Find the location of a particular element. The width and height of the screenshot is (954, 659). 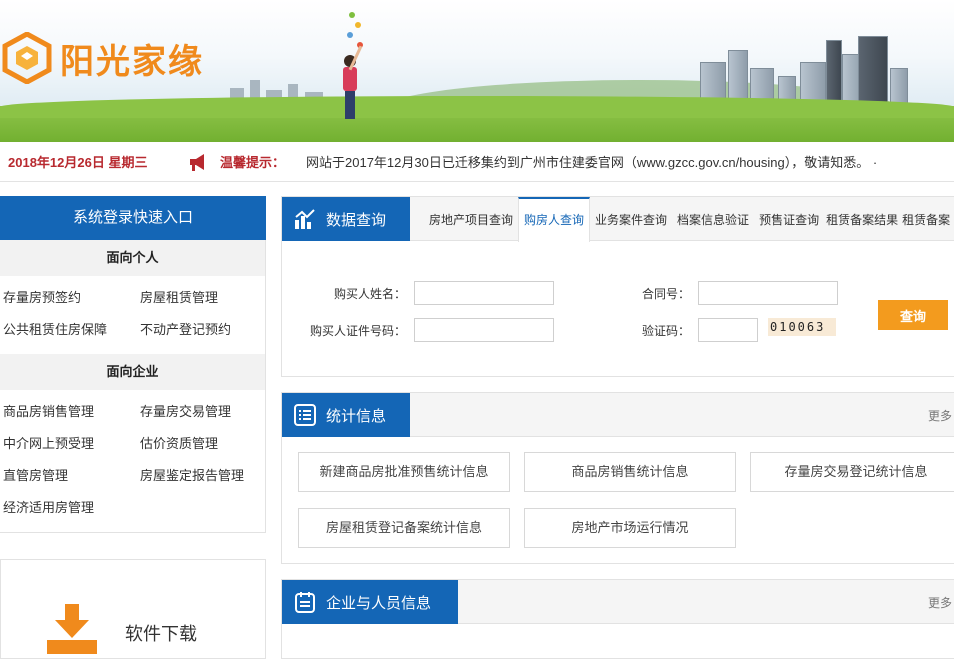

data-query-title: 数据查询 is located at coordinates (346, 219).